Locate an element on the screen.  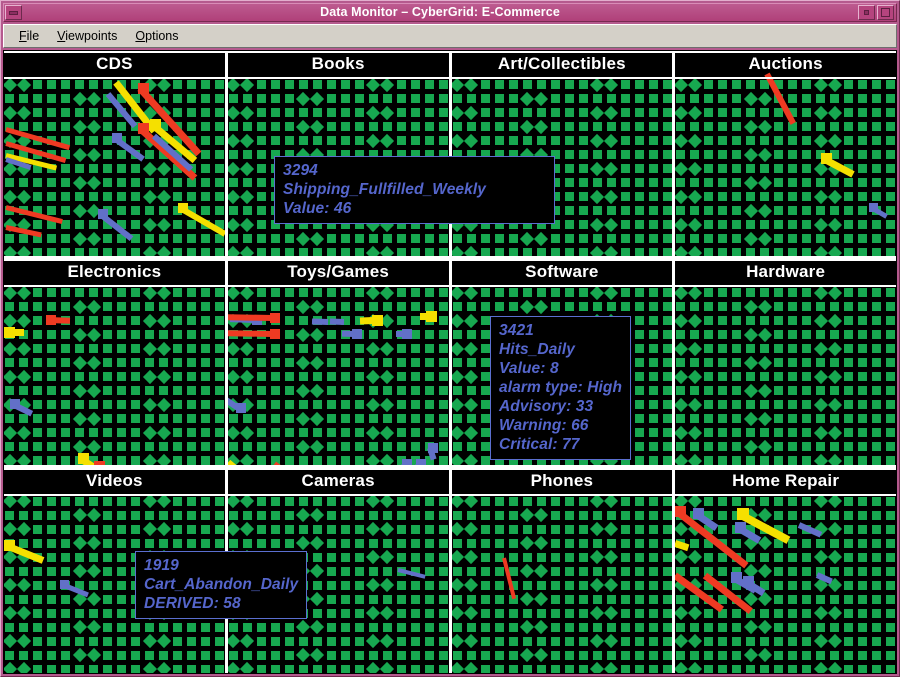
menu-item-viewpoints: Viewpoints is located at coordinates (87, 36).